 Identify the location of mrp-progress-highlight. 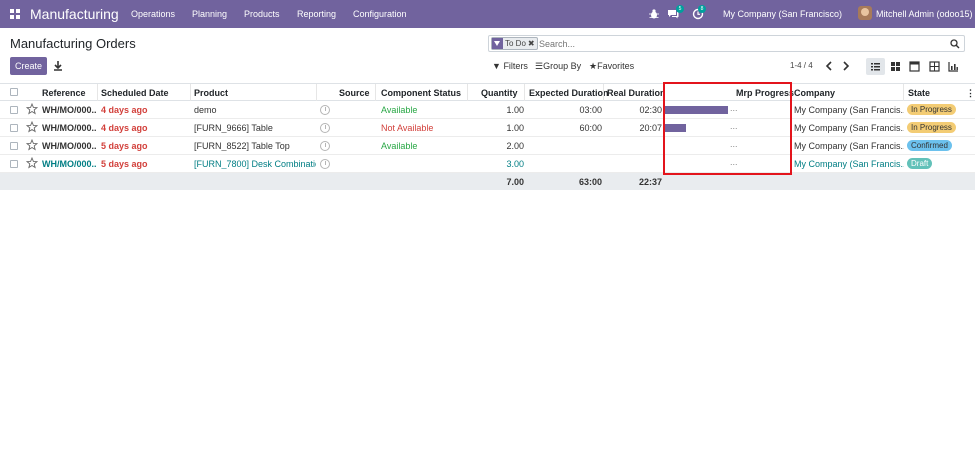
(727, 128).